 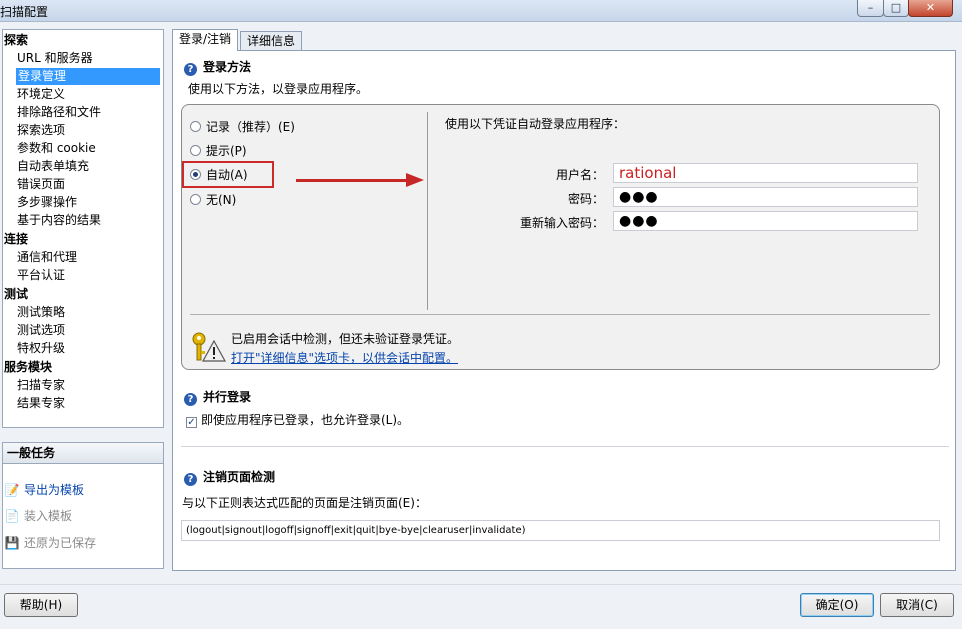 I want to click on section-separator, so click(x=565, y=446).